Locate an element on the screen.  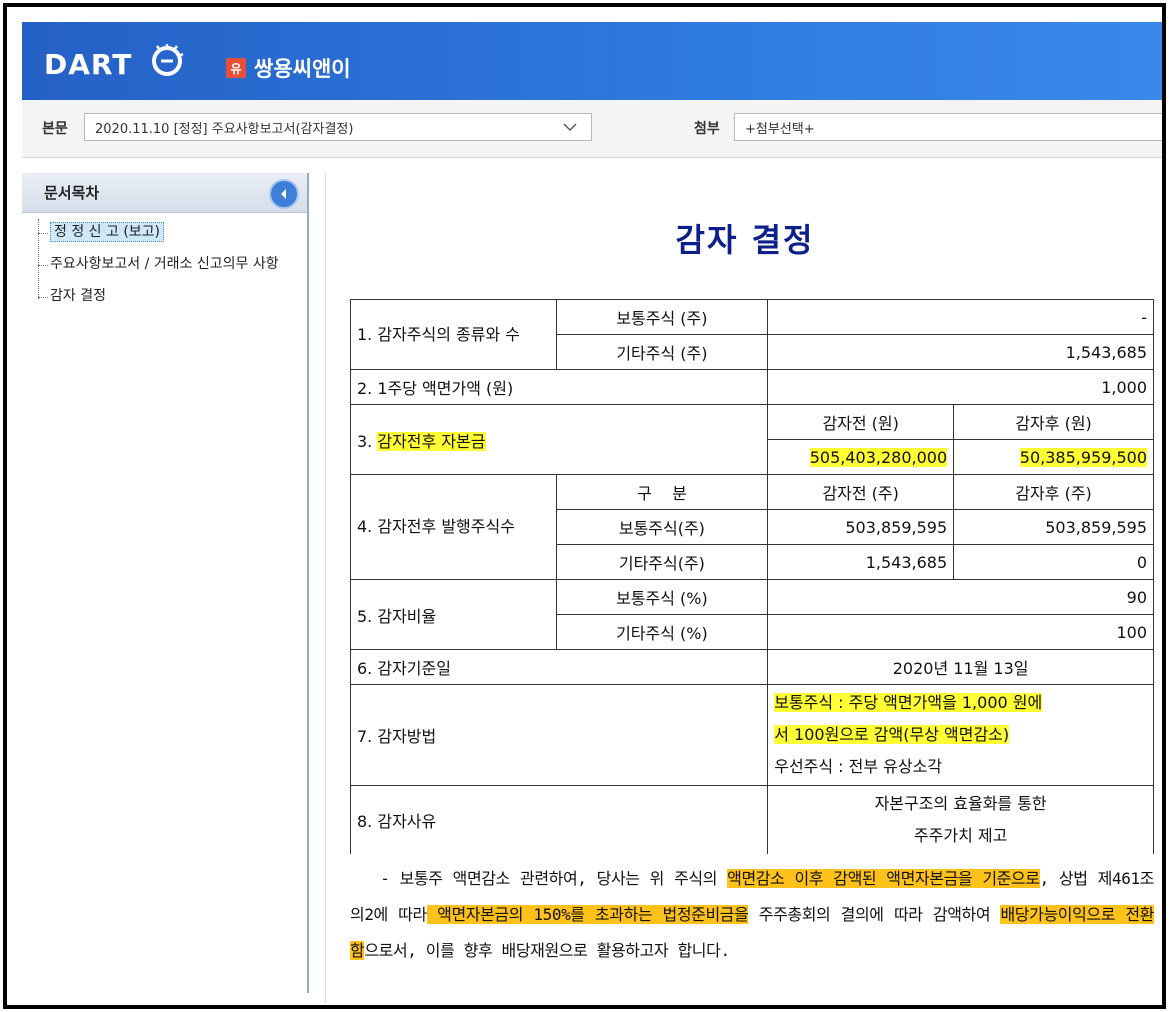
row-label: 7. 감자방법 is located at coordinates (559, 735).